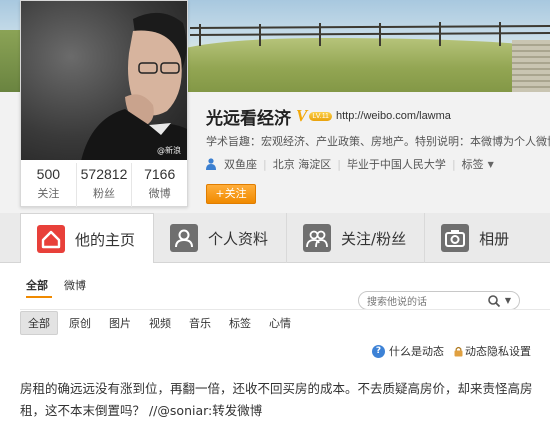 This screenshot has height=430, width=550. I want to click on banner-steps, so click(531, 66).